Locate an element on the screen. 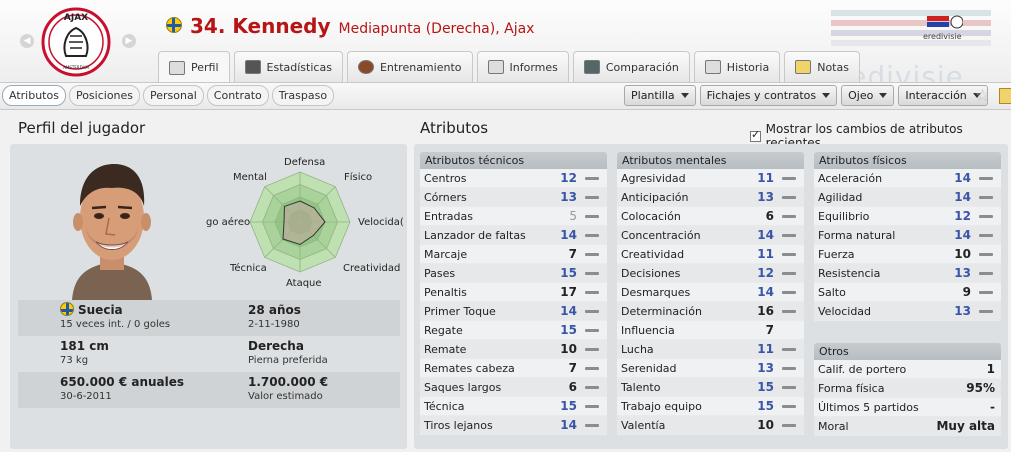 The image size is (1011, 452). ojeo-dropdown: Ojeo is located at coordinates (868, 95).